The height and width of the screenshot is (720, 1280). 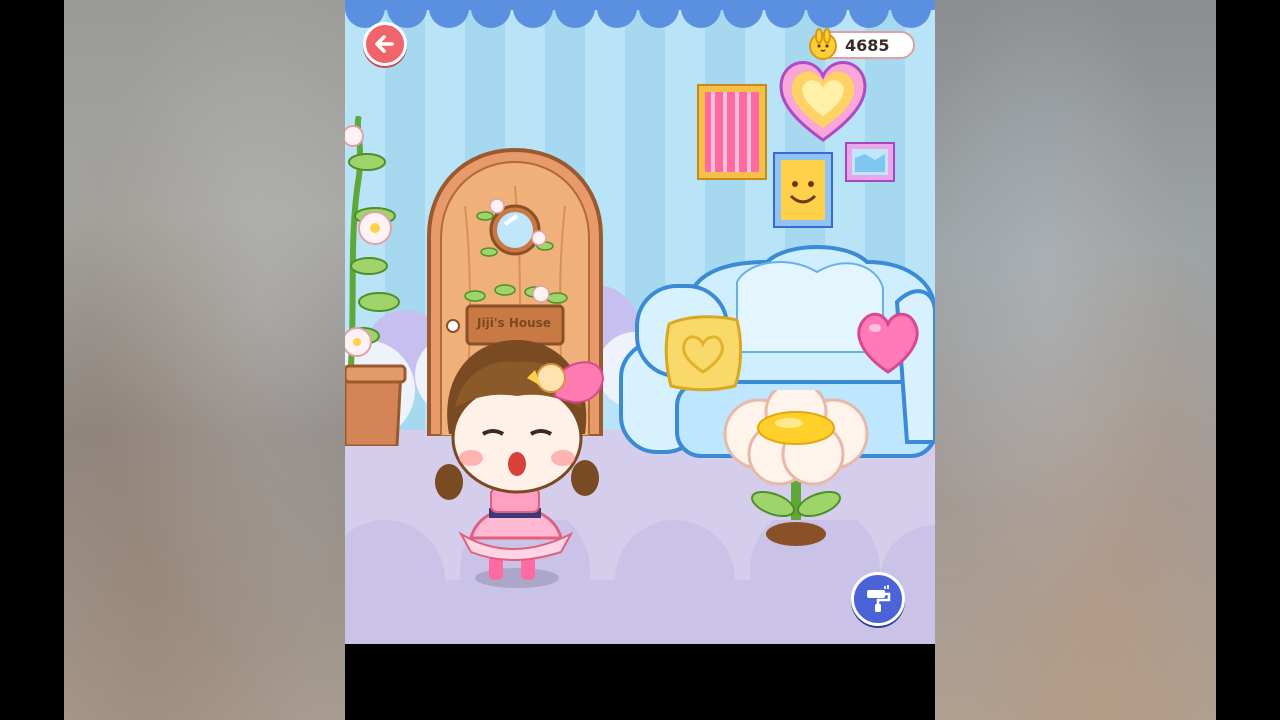 What do you see at coordinates (870, 162) in the screenshot?
I see `small-blue-frame` at bounding box center [870, 162].